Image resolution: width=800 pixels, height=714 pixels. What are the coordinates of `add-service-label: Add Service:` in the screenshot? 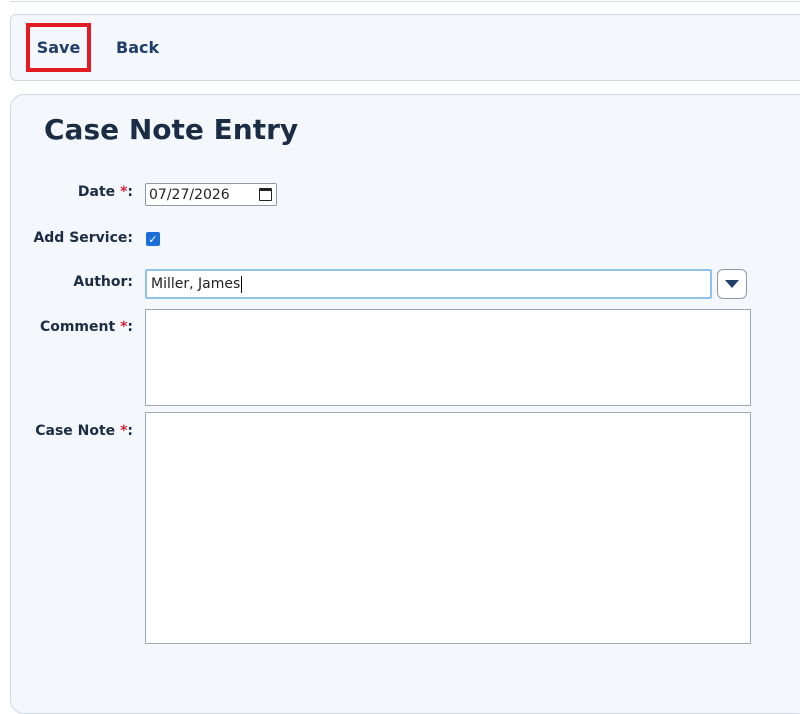 It's located at (83, 238).